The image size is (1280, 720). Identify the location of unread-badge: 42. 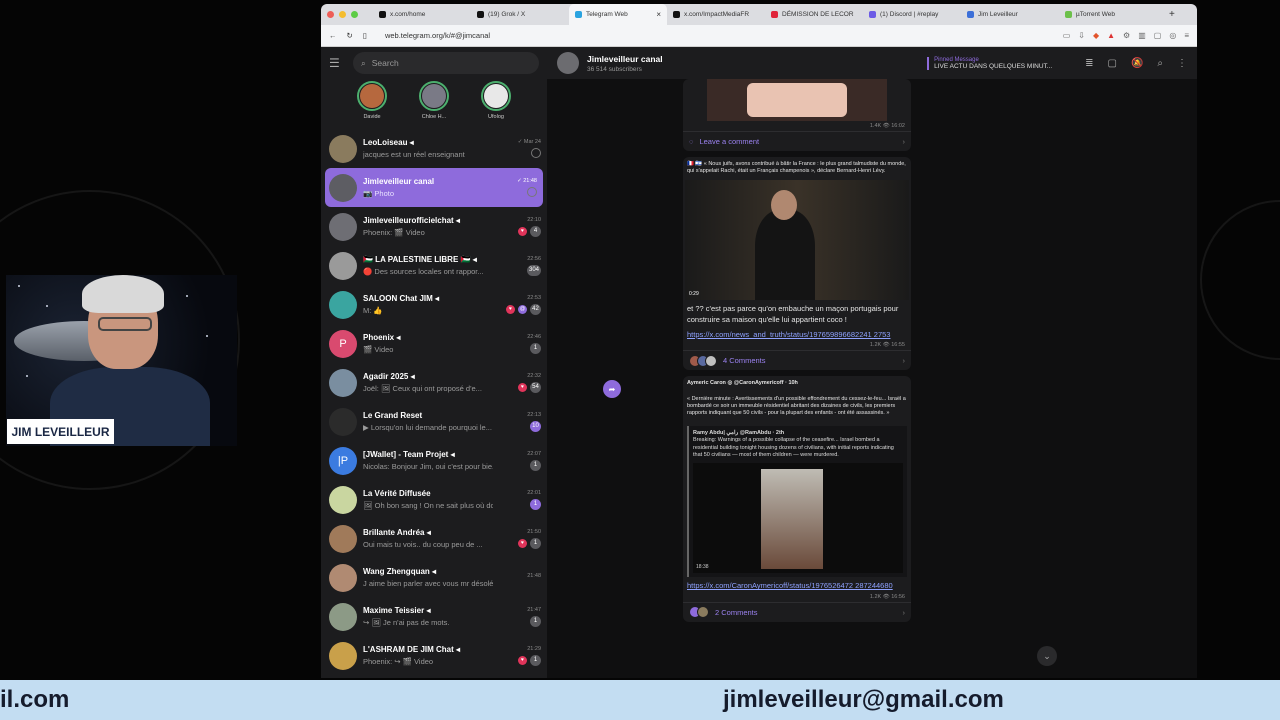
(535, 309).